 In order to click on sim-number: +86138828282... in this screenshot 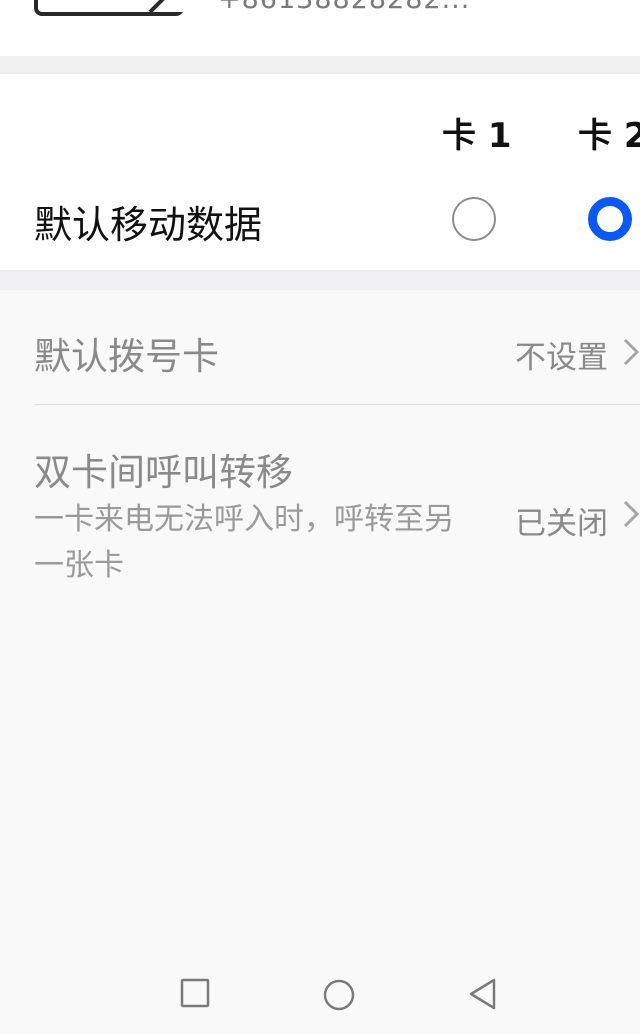, I will do `click(344, 7)`.